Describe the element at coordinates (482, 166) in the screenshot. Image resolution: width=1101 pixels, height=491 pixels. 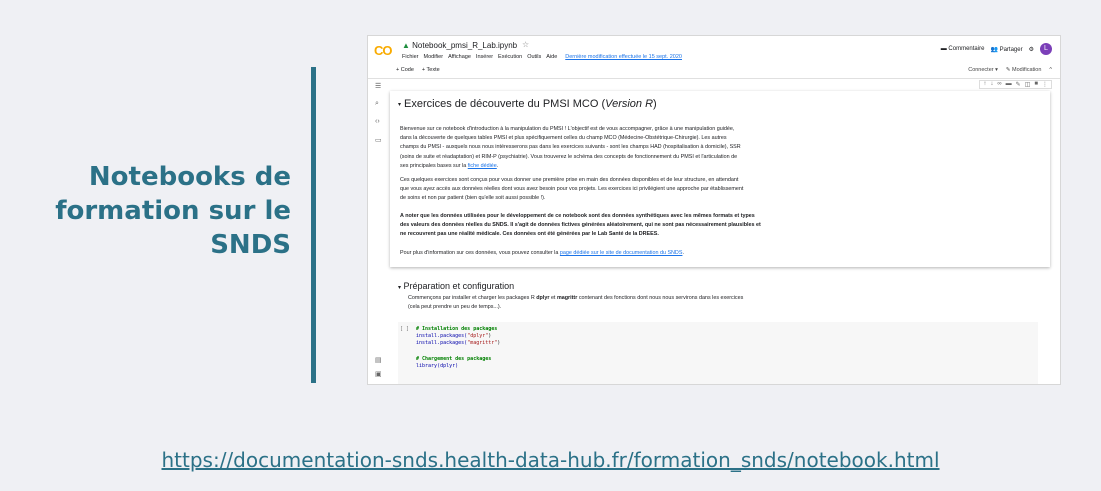
I see `fiche-dediee-link: fiche dédiée` at that location.